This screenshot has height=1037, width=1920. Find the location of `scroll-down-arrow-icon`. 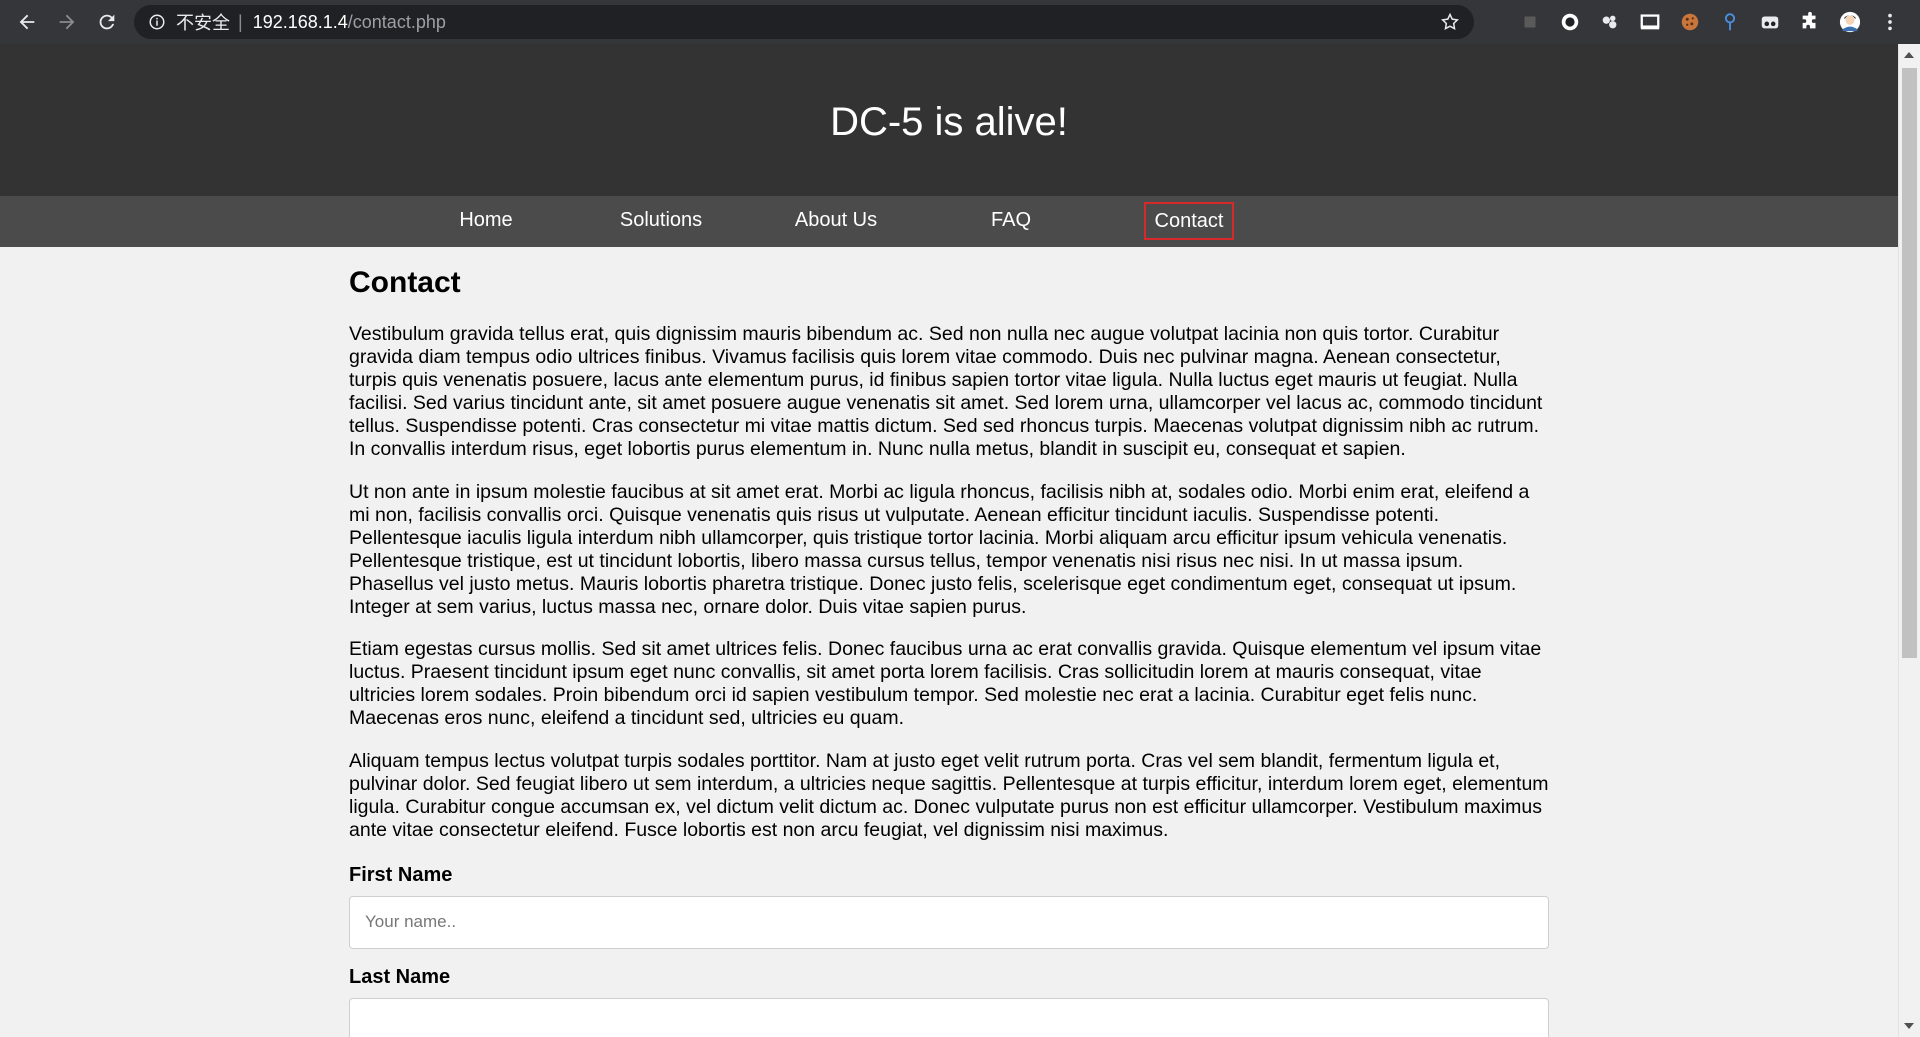

scroll-down-arrow-icon is located at coordinates (1909, 1026).